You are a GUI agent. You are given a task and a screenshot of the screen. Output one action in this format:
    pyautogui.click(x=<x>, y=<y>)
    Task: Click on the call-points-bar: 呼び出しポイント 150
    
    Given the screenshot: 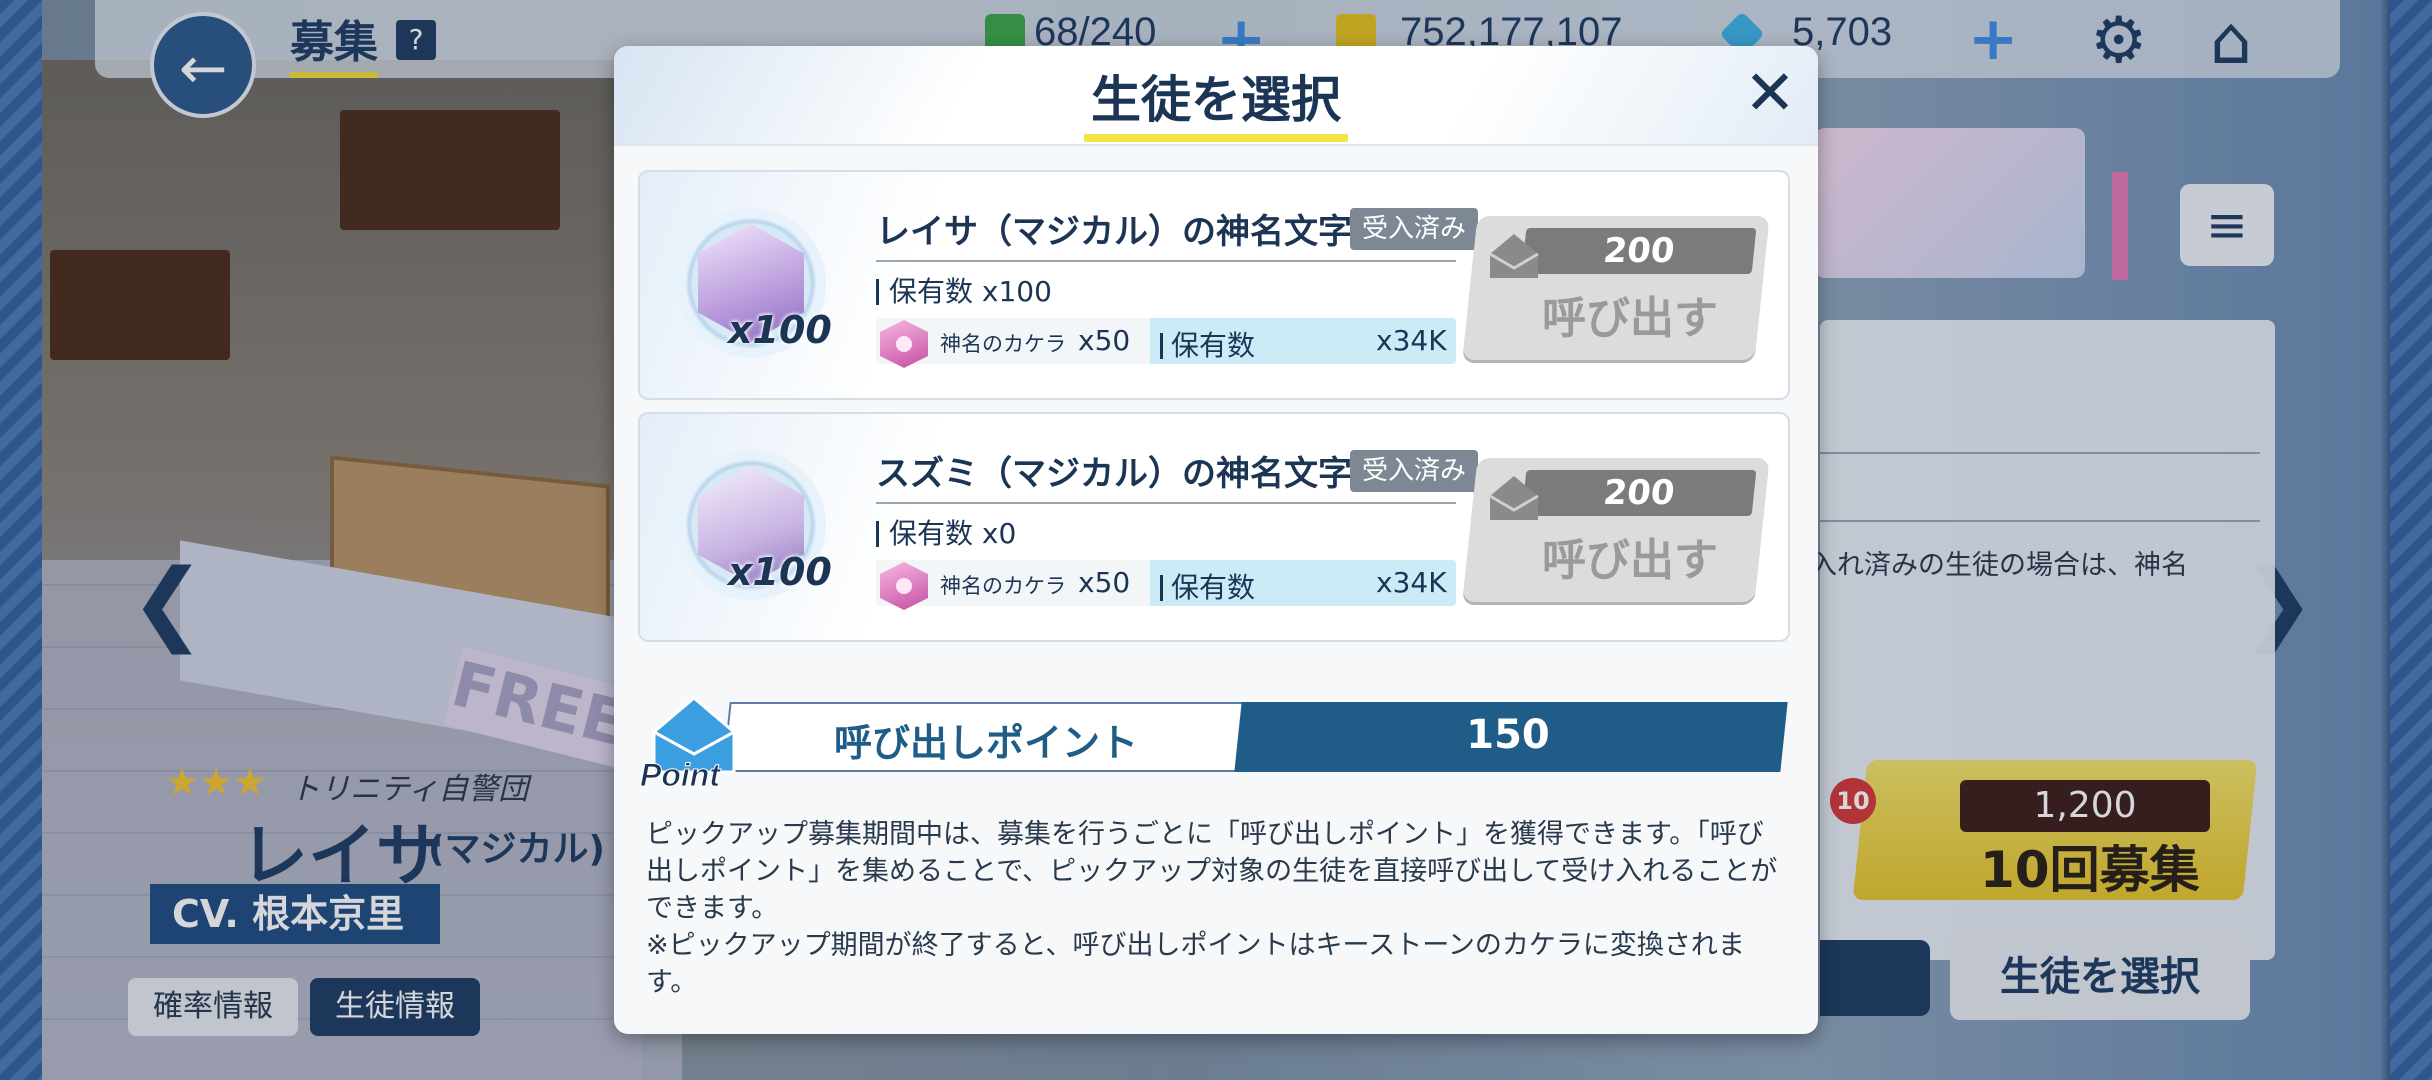 What is the action you would take?
    pyautogui.click(x=1255, y=737)
    